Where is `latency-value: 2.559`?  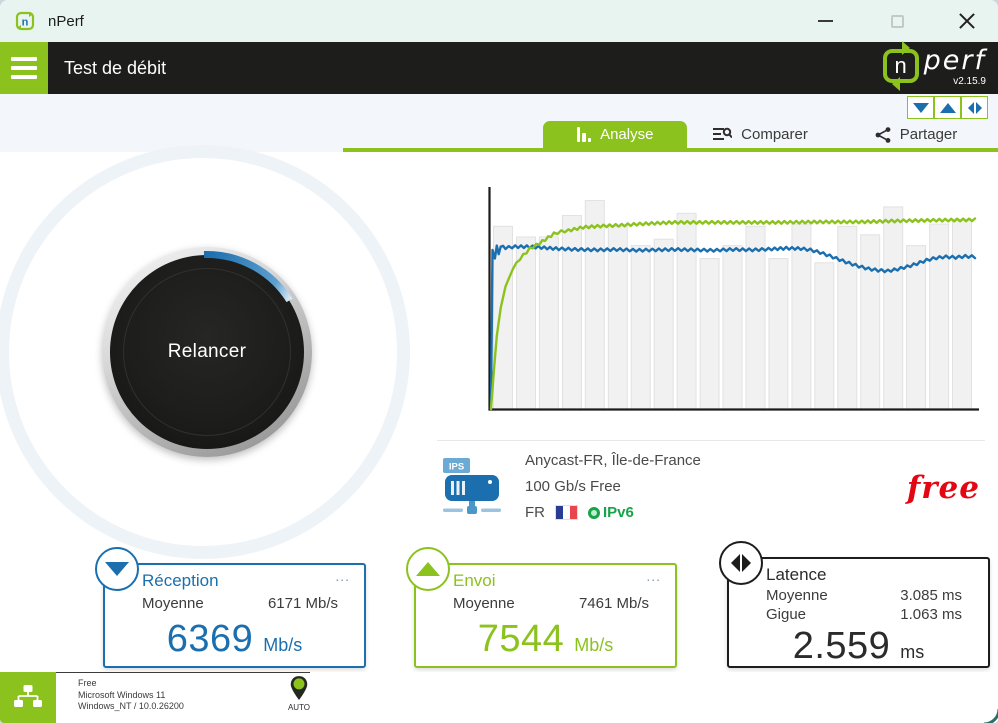 latency-value: 2.559 is located at coordinates (841, 646).